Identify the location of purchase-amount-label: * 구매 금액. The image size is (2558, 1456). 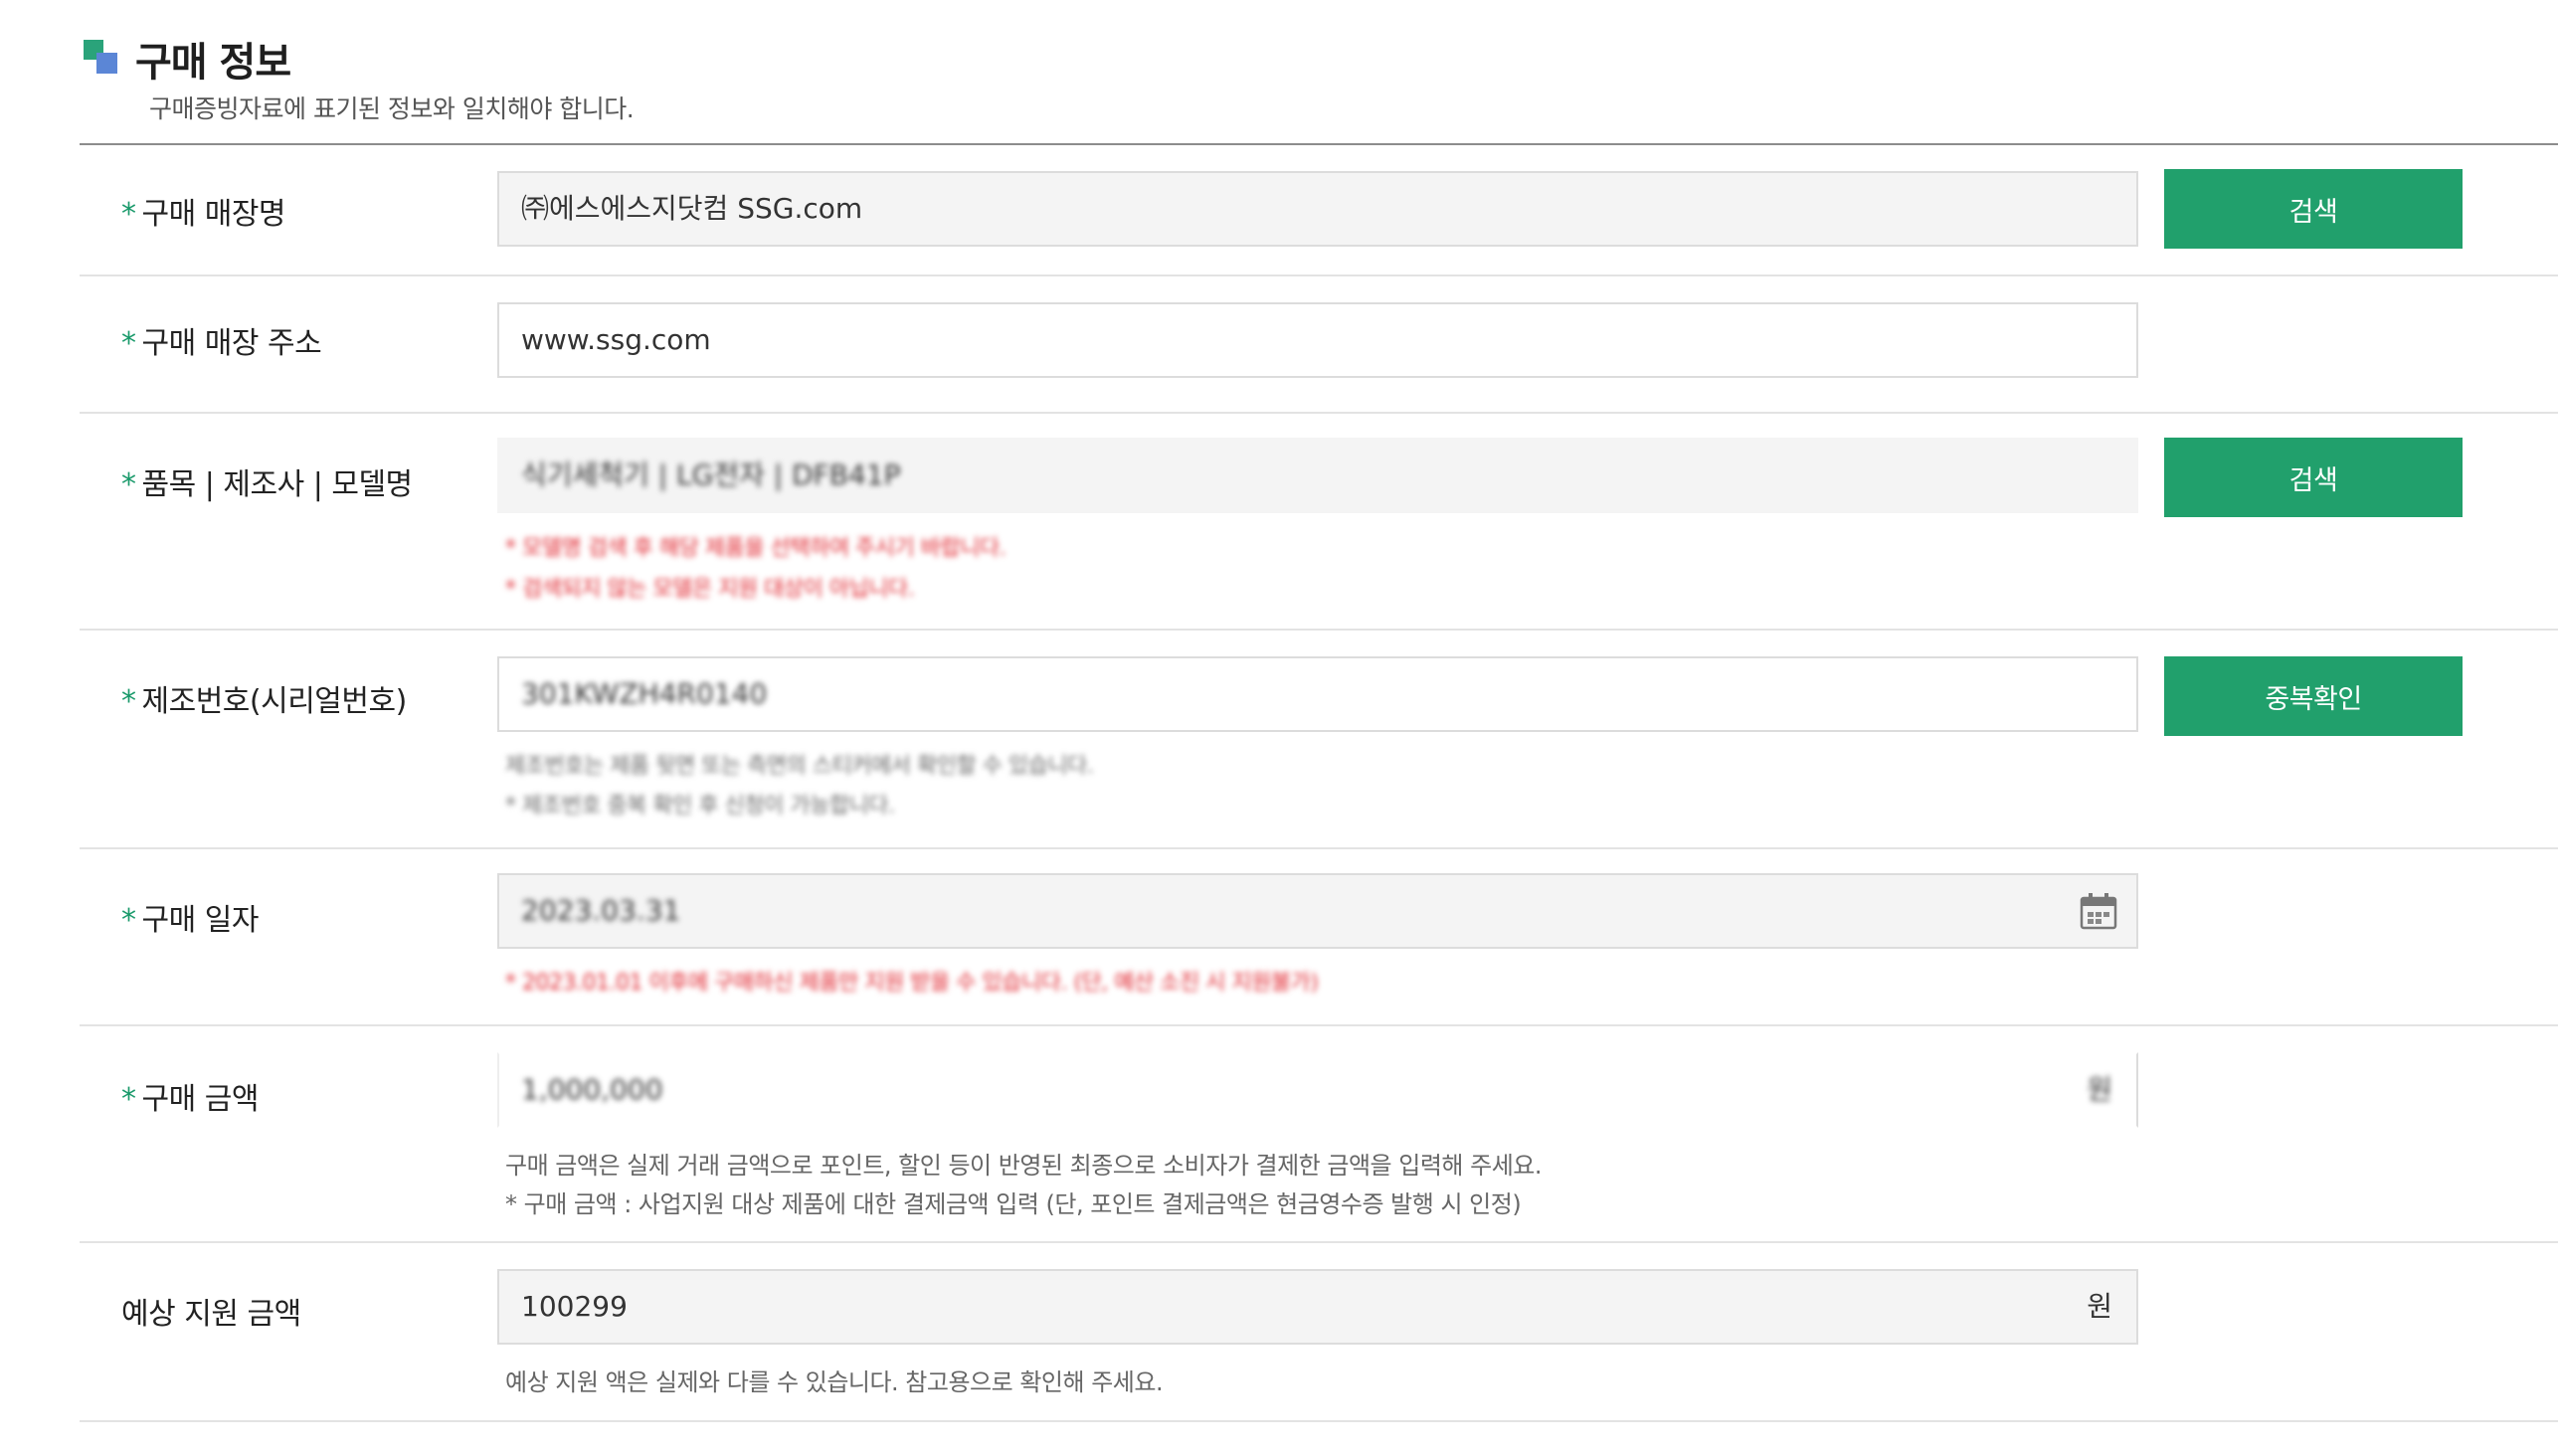
(190, 1099).